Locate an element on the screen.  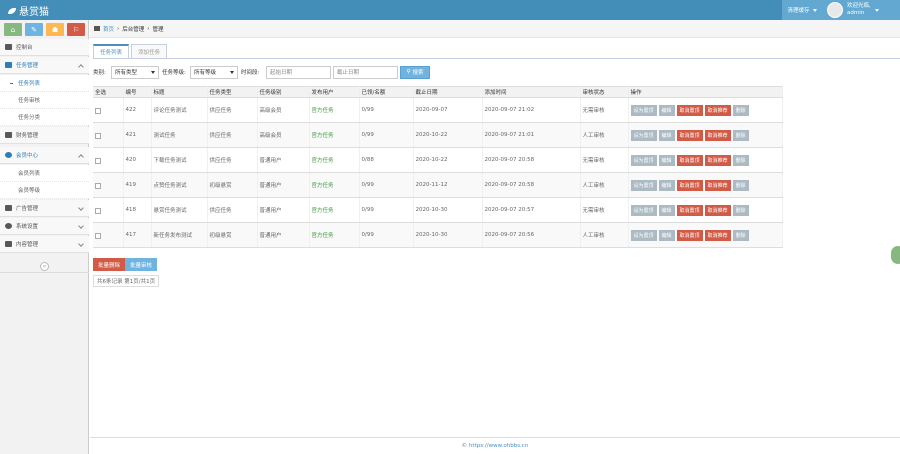
sidebar-item-member-level: 会员等级 is located at coordinates (44, 190).